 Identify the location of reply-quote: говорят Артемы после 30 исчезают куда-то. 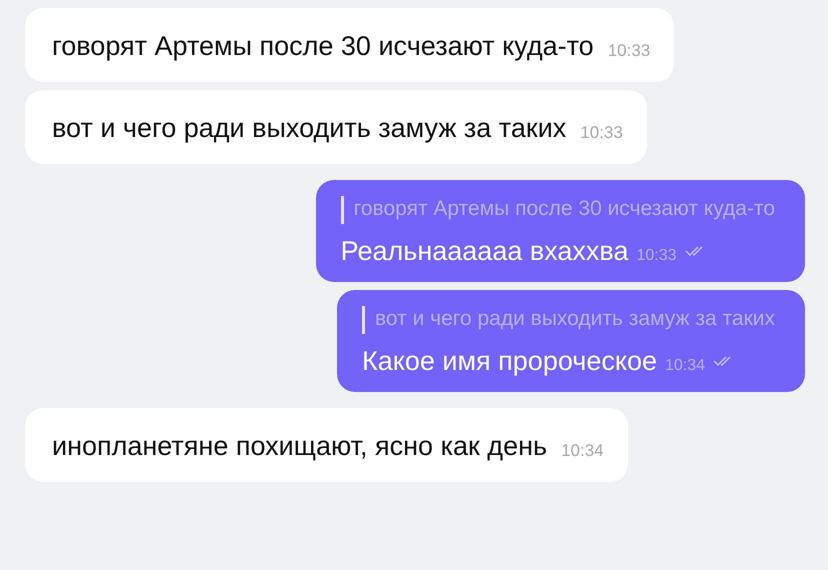
(557, 210).